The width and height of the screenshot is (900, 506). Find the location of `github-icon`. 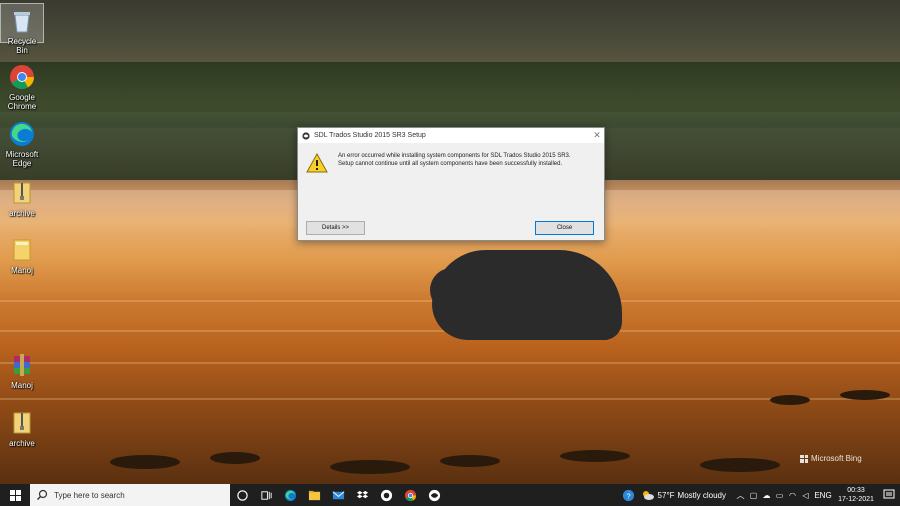

github-icon is located at coordinates (386, 495).